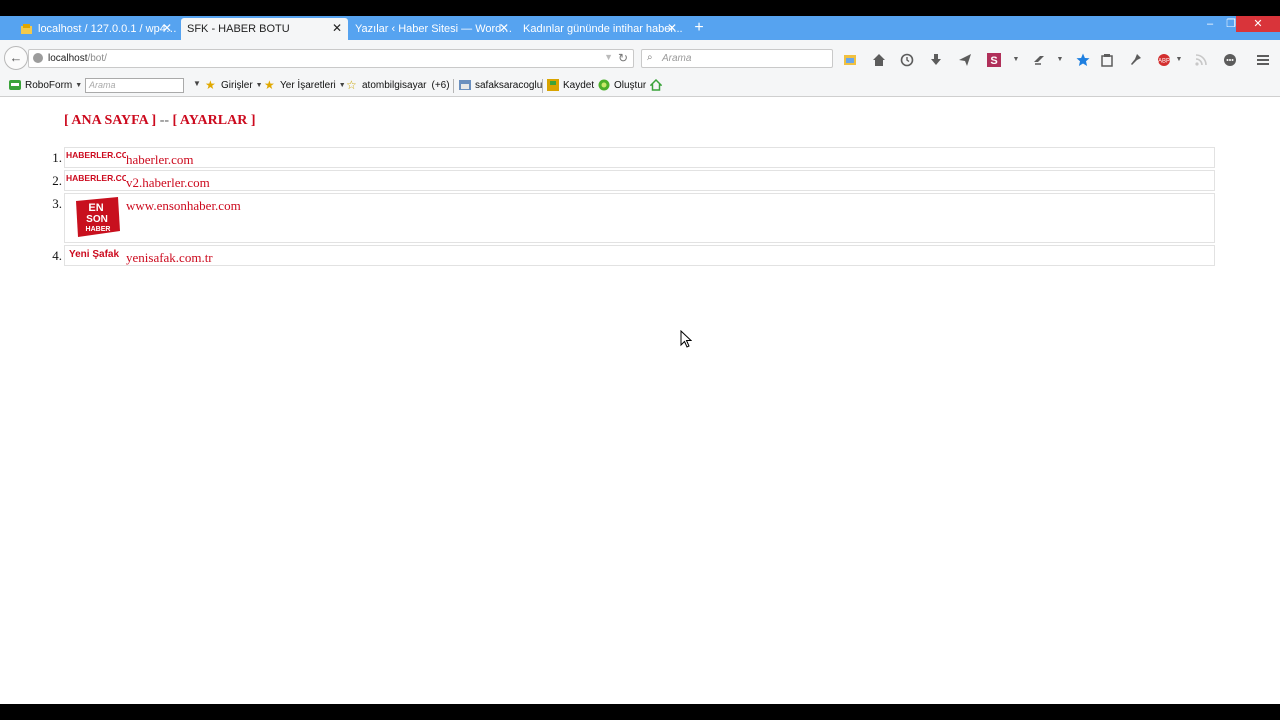 This screenshot has width=1280, height=720. I want to click on girisler-label: Girişler, so click(237, 85).